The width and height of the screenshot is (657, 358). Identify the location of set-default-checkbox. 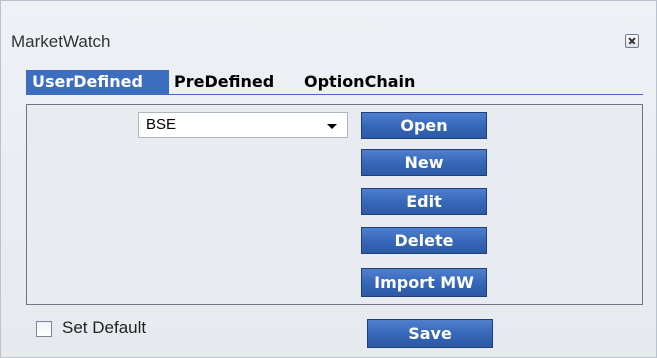
(44, 329).